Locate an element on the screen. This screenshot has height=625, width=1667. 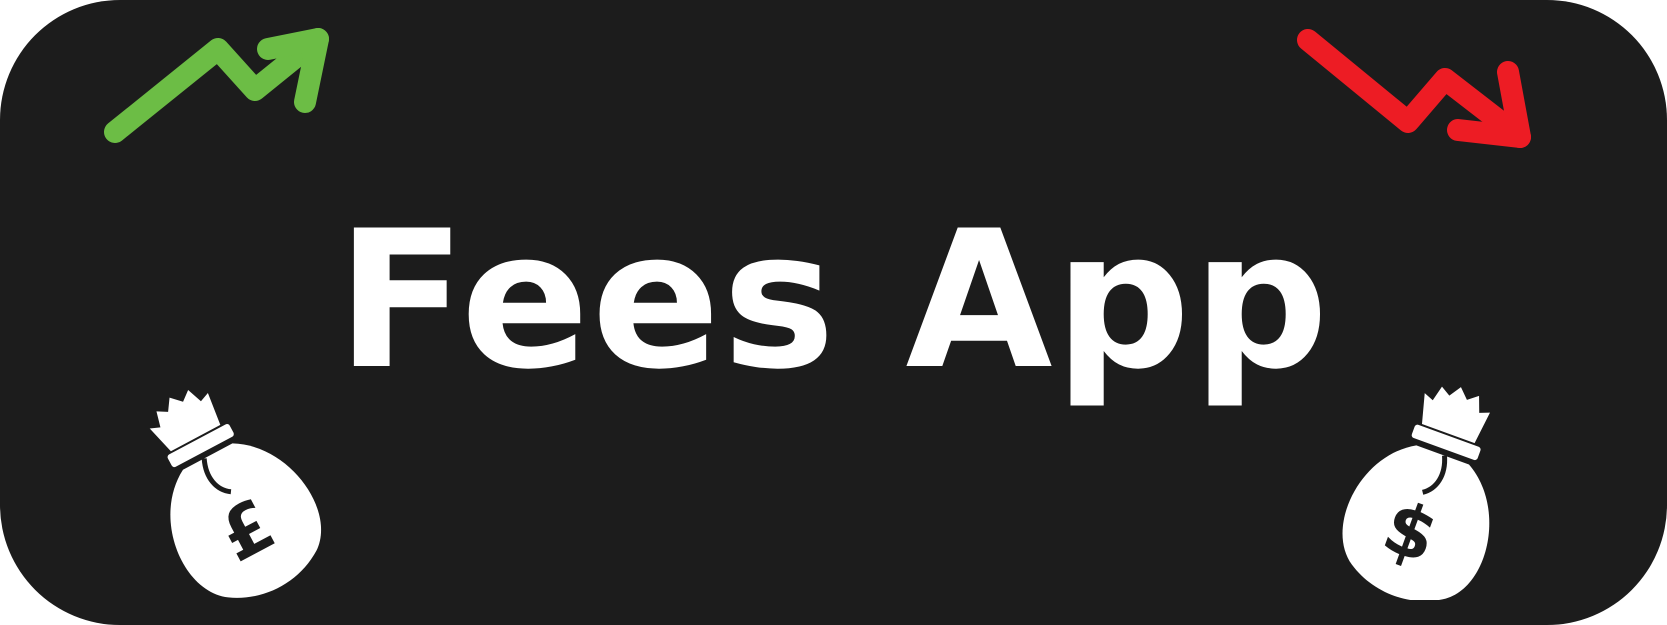
dollar-money-bag-icon: $ is located at coordinates (1416, 493).